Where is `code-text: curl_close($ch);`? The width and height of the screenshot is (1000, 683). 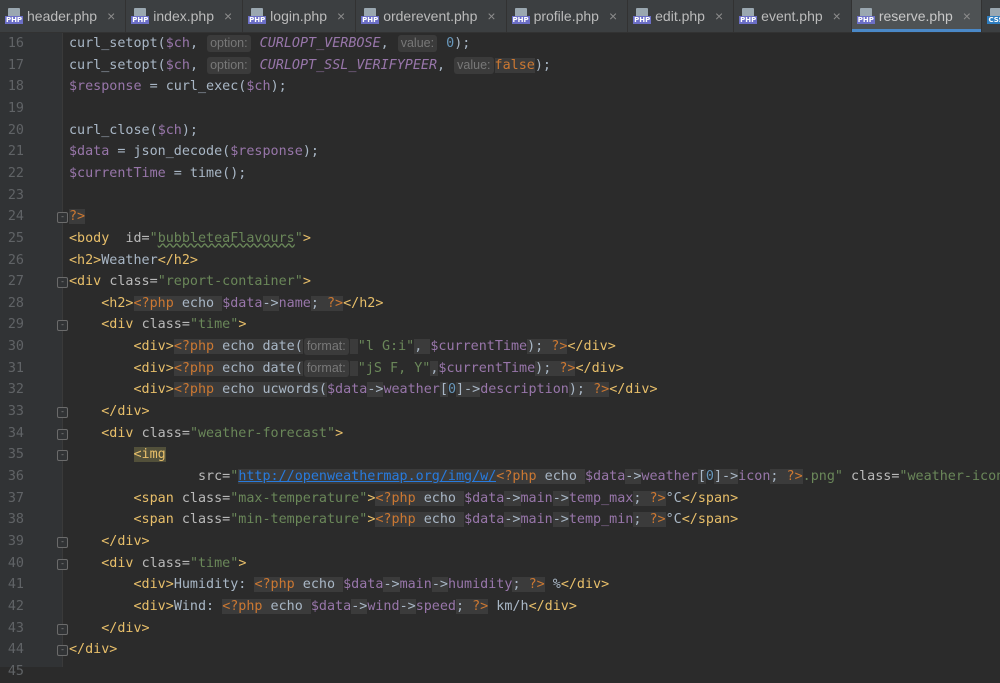
code-text: curl_close($ch); is located at coordinates (133, 131).